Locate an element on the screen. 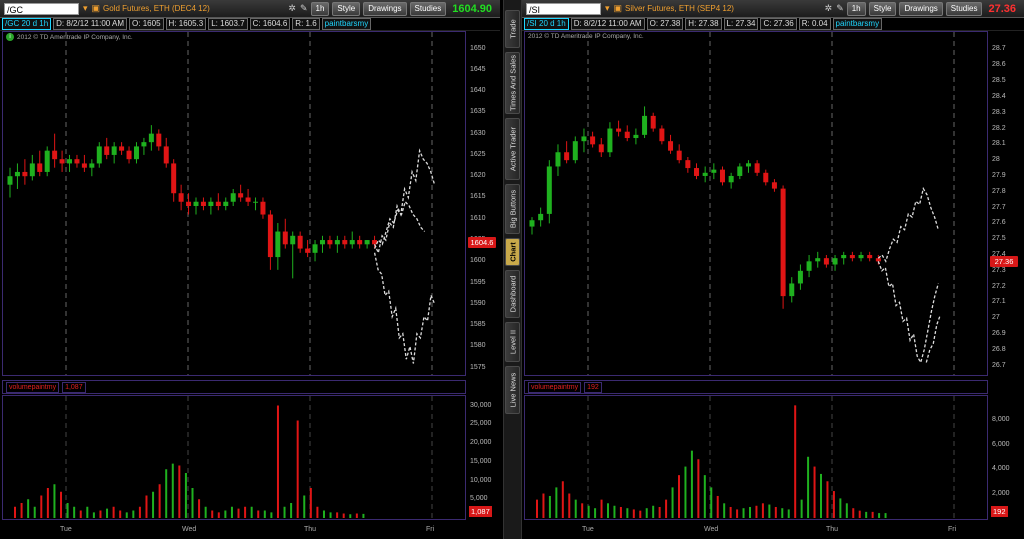 Image resolution: width=1024 pixels, height=539 pixels. side-tab-dashboard: Dashboard is located at coordinates (512, 294).